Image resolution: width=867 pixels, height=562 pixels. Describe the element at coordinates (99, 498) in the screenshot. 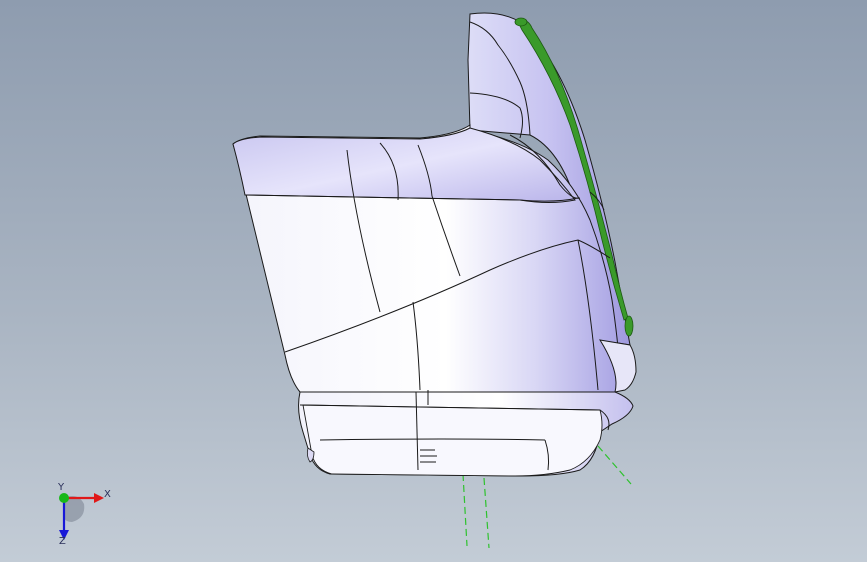

I see `x-axis-arrow` at that location.